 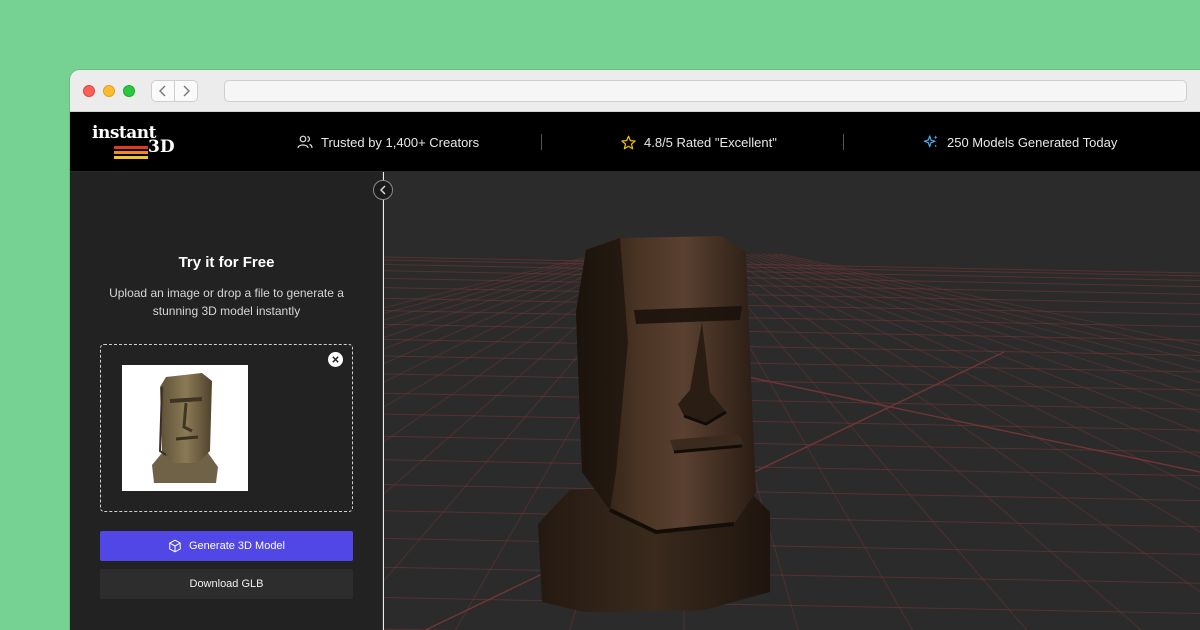 I want to click on address-bar, so click(x=705, y=91).